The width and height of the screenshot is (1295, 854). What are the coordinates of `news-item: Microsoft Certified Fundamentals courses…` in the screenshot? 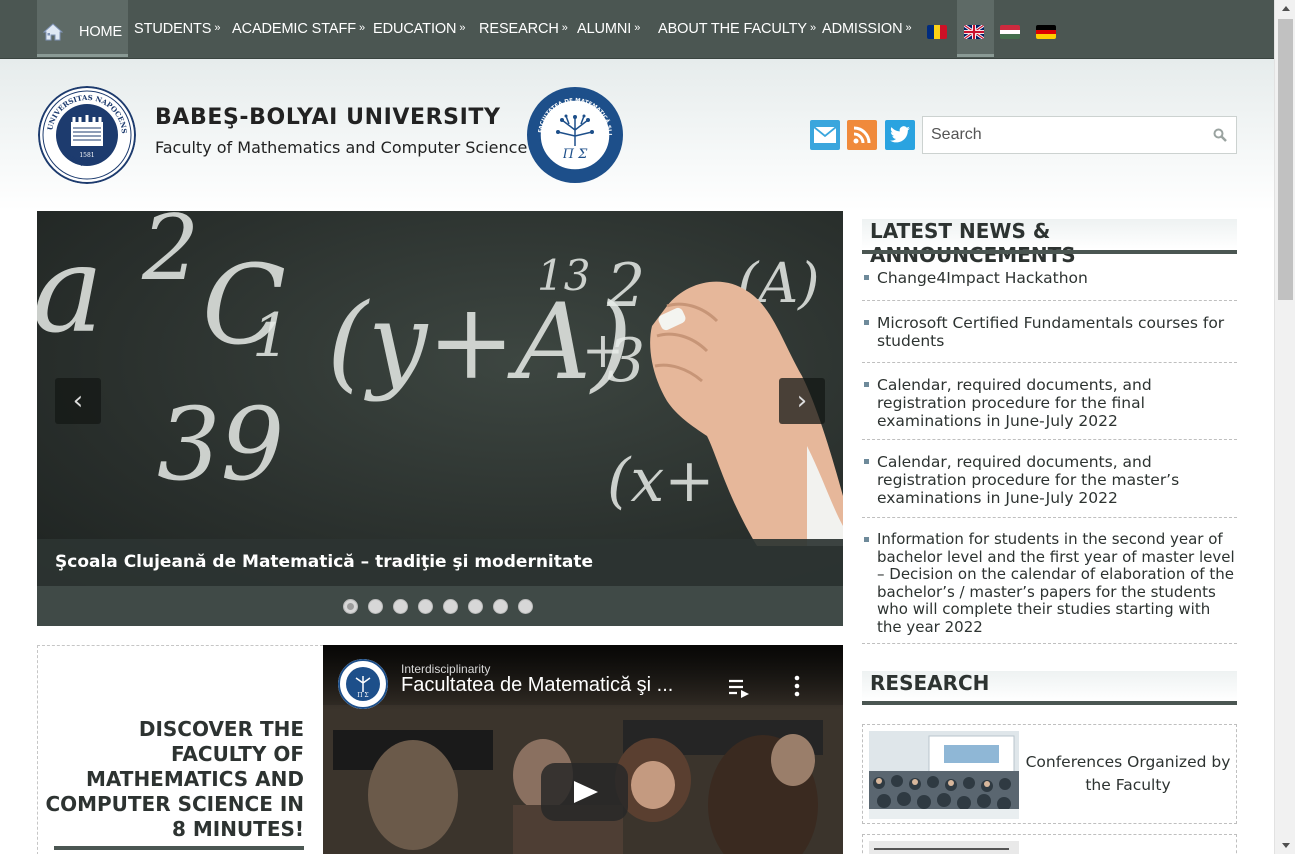 It's located at (1049, 338).